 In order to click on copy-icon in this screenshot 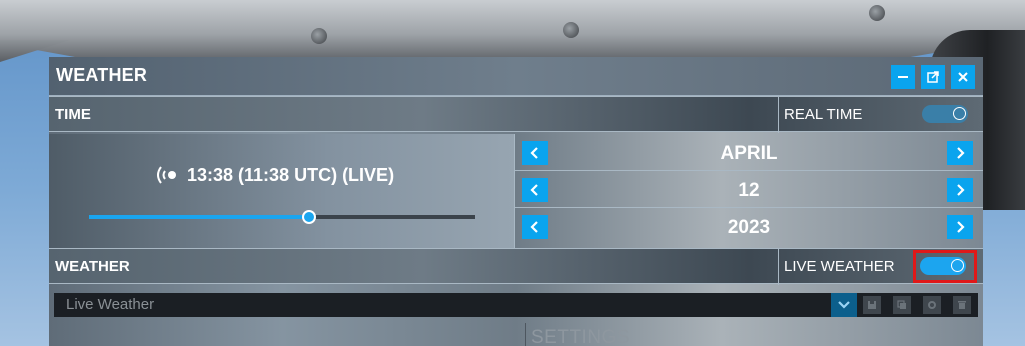, I will do `click(901, 304)`.